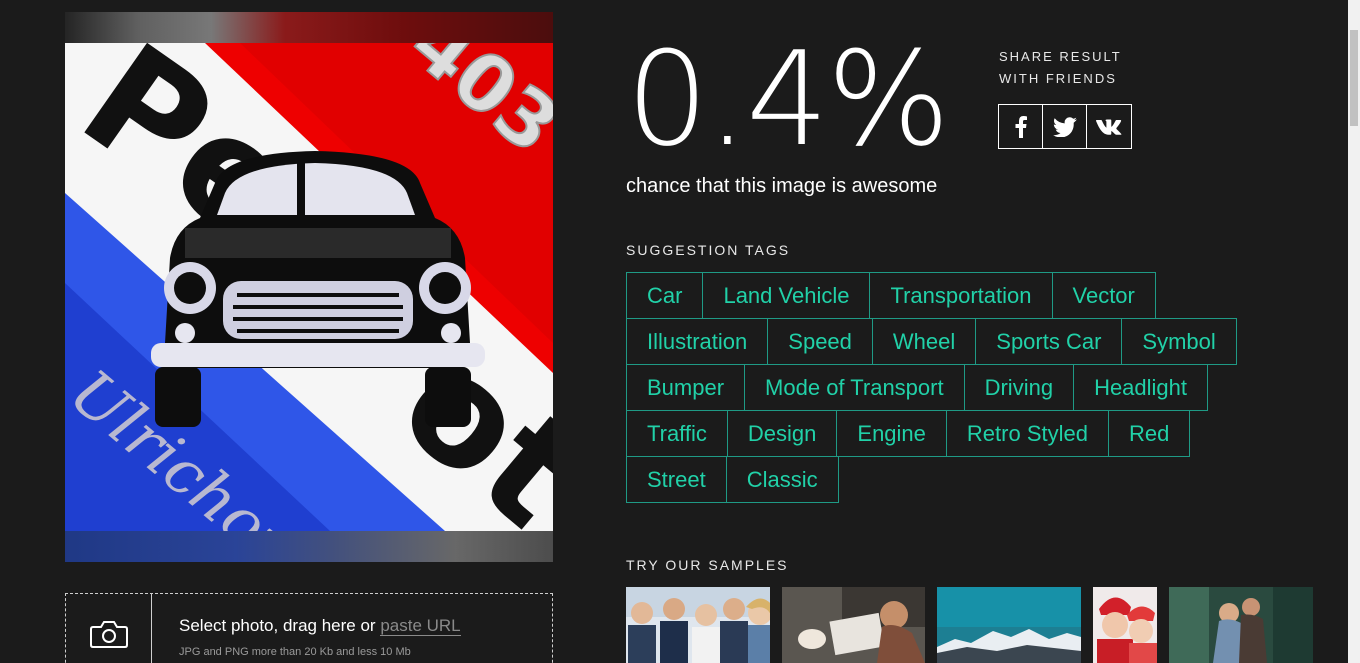  What do you see at coordinates (924, 341) in the screenshot?
I see `tag-wheel: Wheel` at bounding box center [924, 341].